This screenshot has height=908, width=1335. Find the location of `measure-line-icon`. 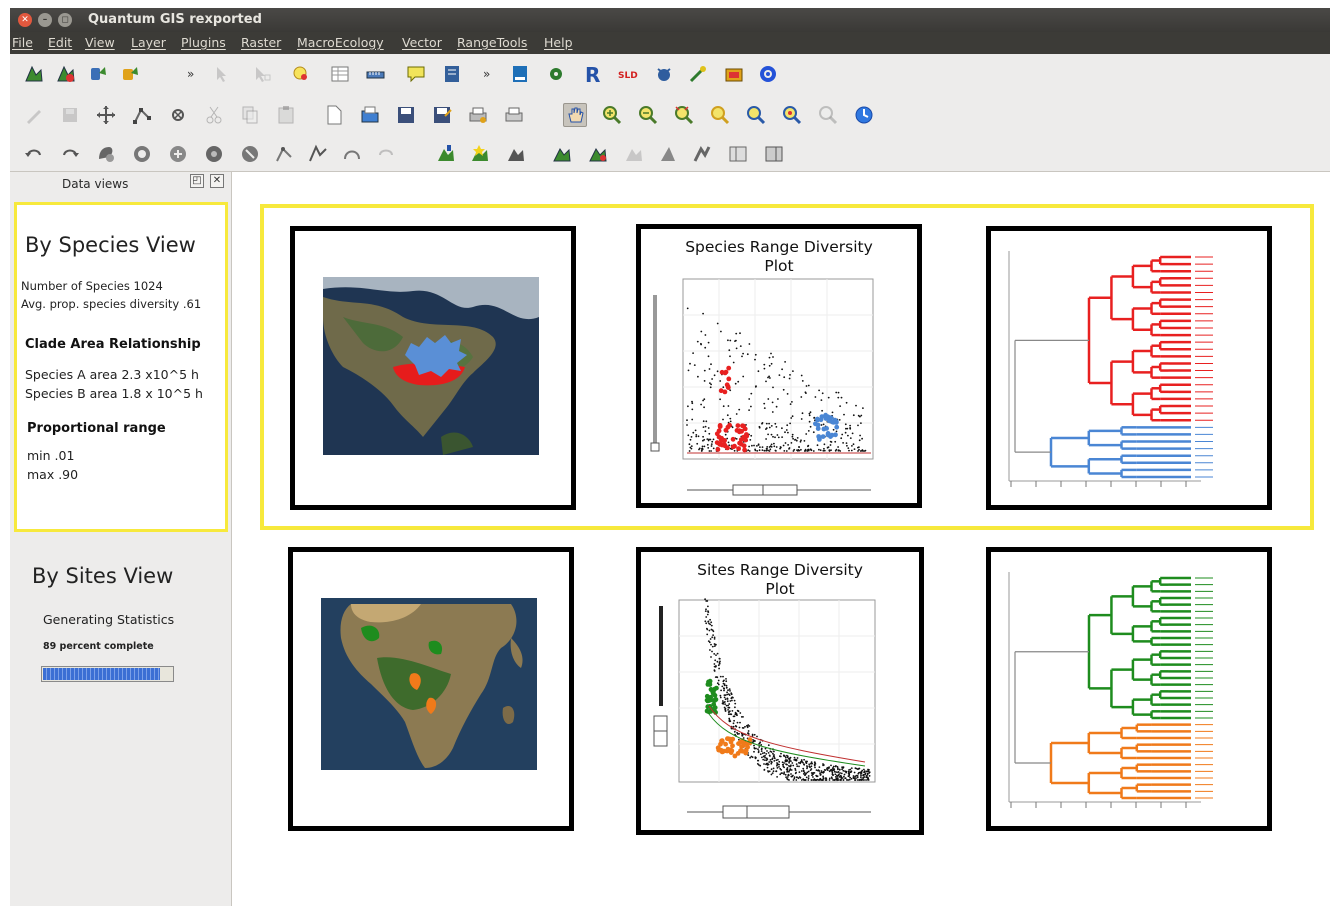

measure-line-icon is located at coordinates (376, 74).